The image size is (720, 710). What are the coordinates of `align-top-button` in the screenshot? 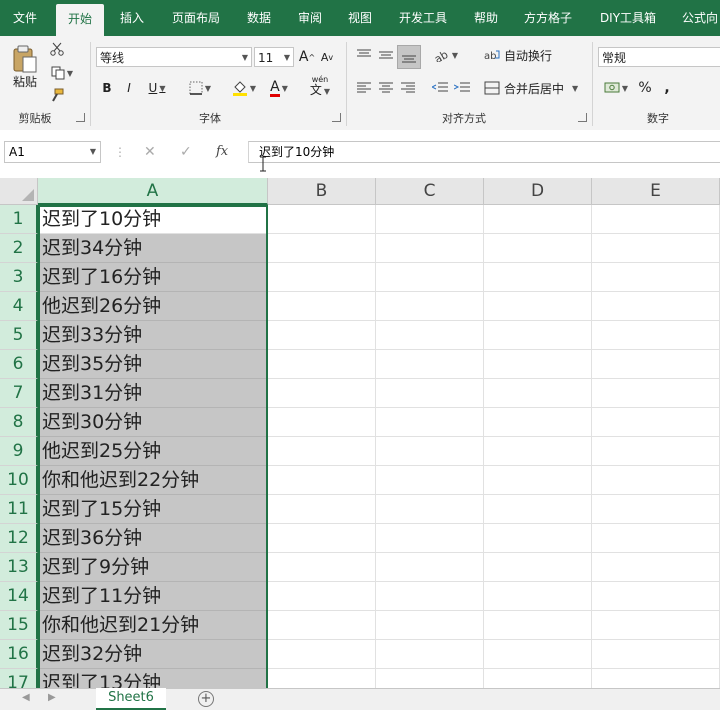 It's located at (364, 55).